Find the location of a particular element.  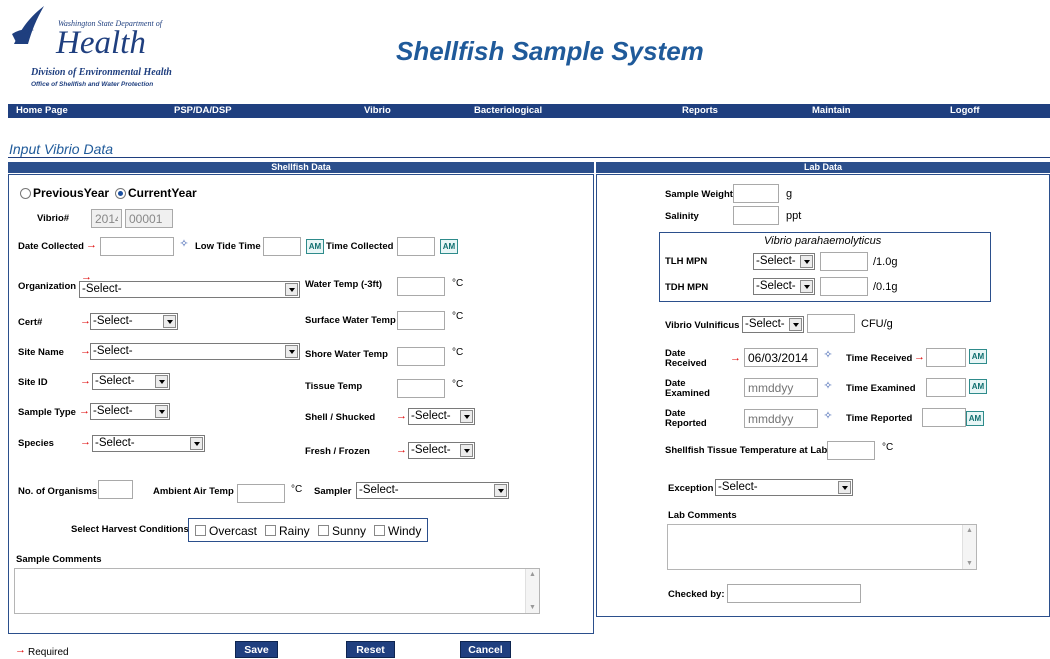

time-received-input is located at coordinates (946, 357).